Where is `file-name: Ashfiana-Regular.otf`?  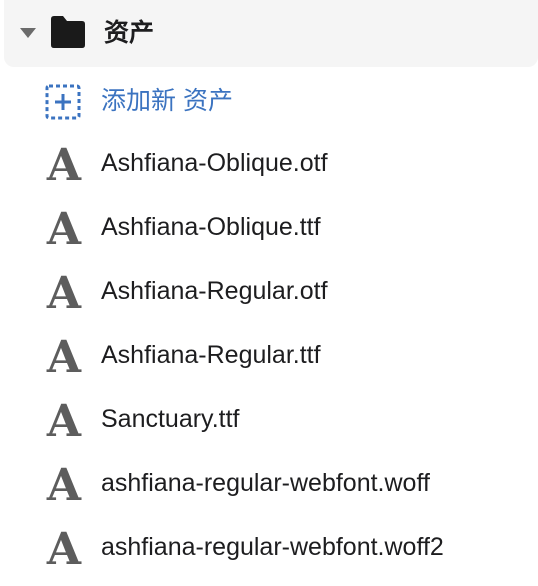
file-name: Ashfiana-Regular.otf is located at coordinates (214, 291).